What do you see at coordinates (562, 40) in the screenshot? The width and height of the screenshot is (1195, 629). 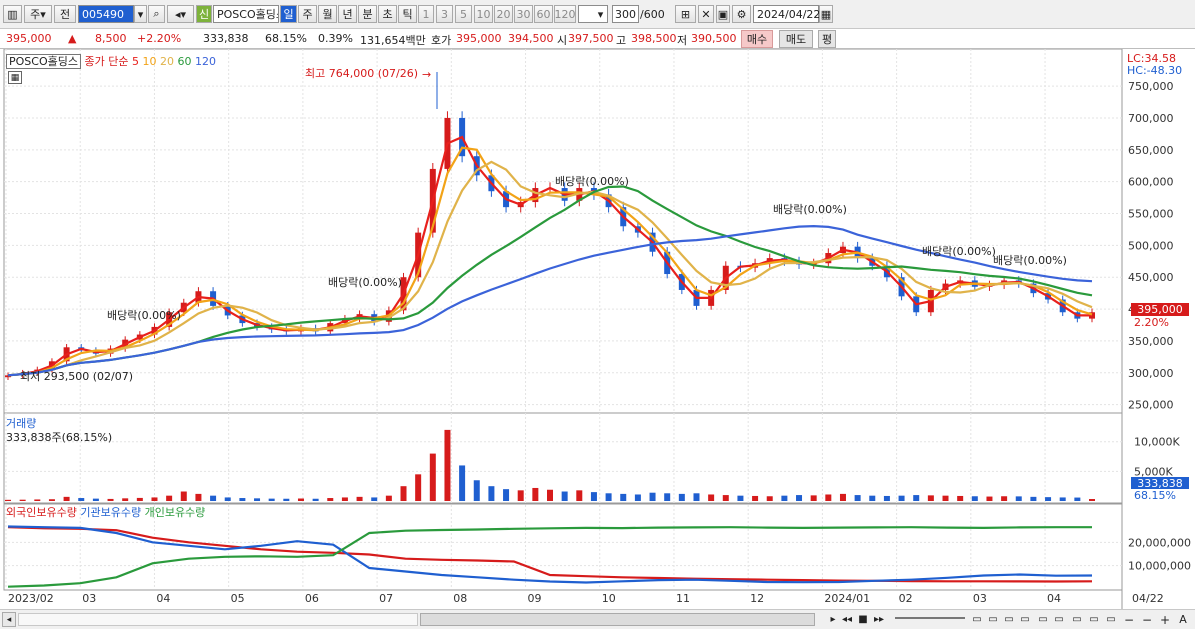 I see `open-label: 시` at bounding box center [562, 40].